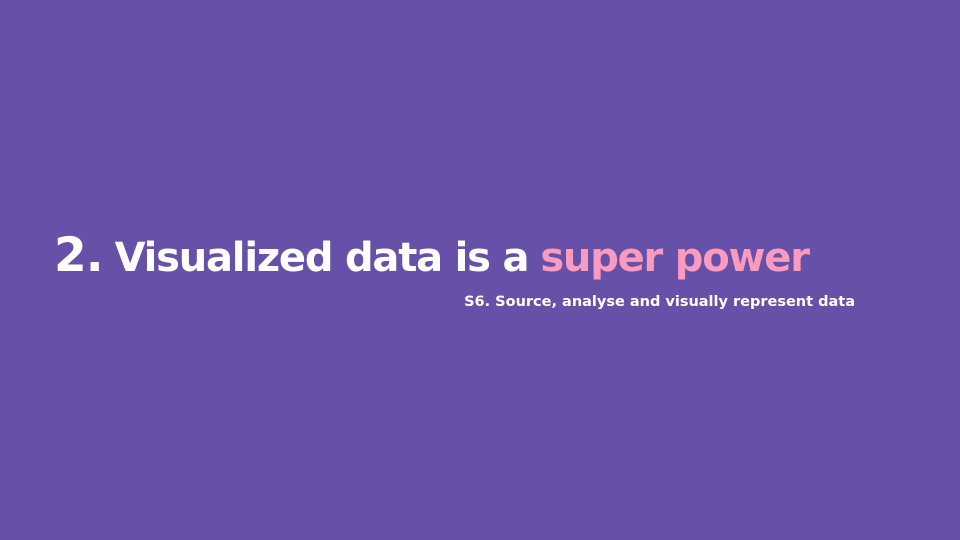  What do you see at coordinates (675, 258) in the screenshot?
I see `title-highlight-text: super power` at bounding box center [675, 258].